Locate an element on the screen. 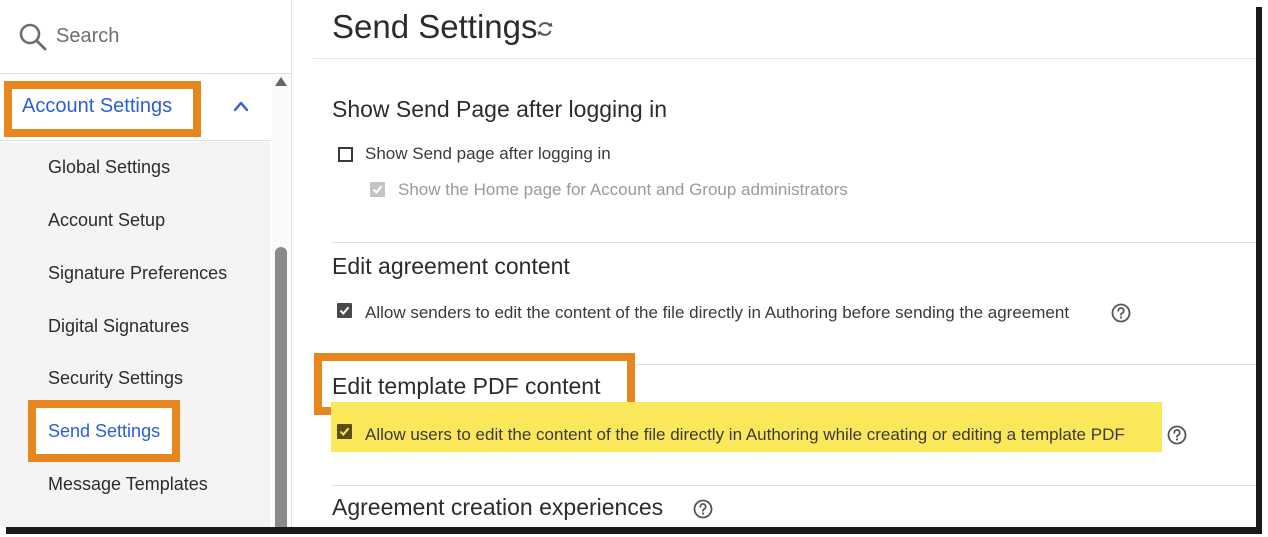 This screenshot has height=537, width=1268. section-heading-agreement-creation-experiences: Agreement creation experiences is located at coordinates (498, 507).